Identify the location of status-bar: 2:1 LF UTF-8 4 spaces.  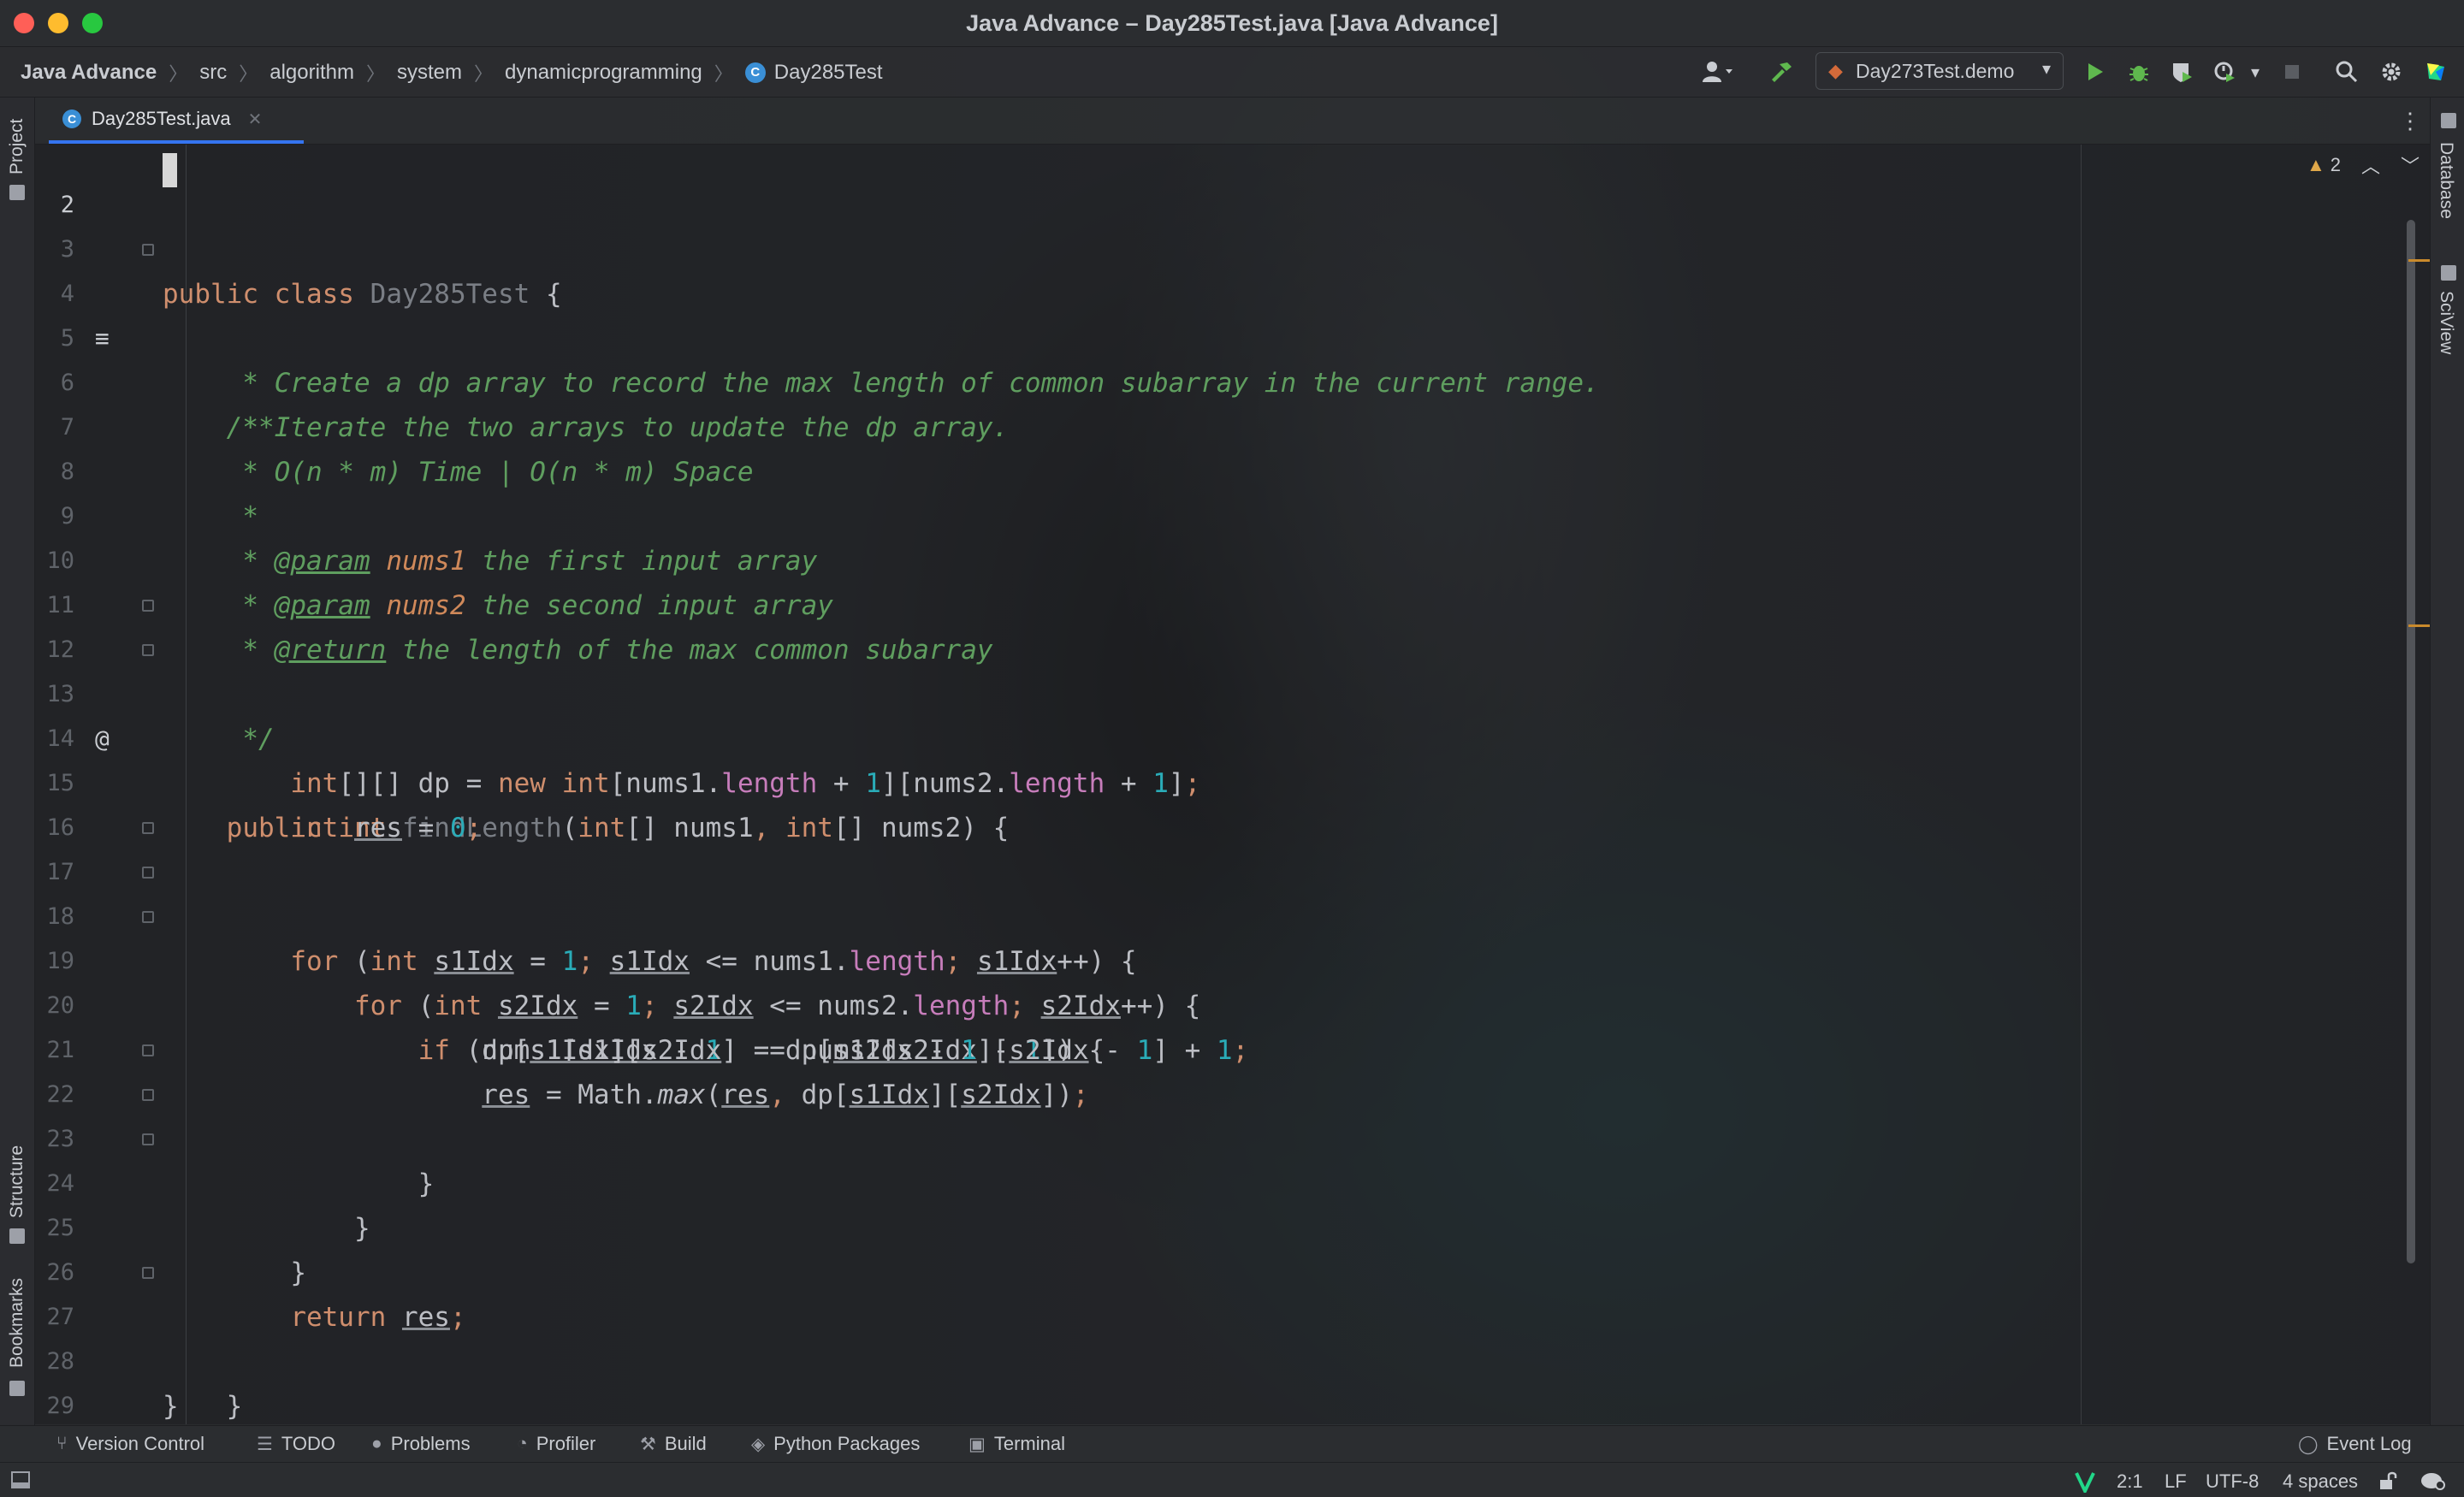
(1232, 1479).